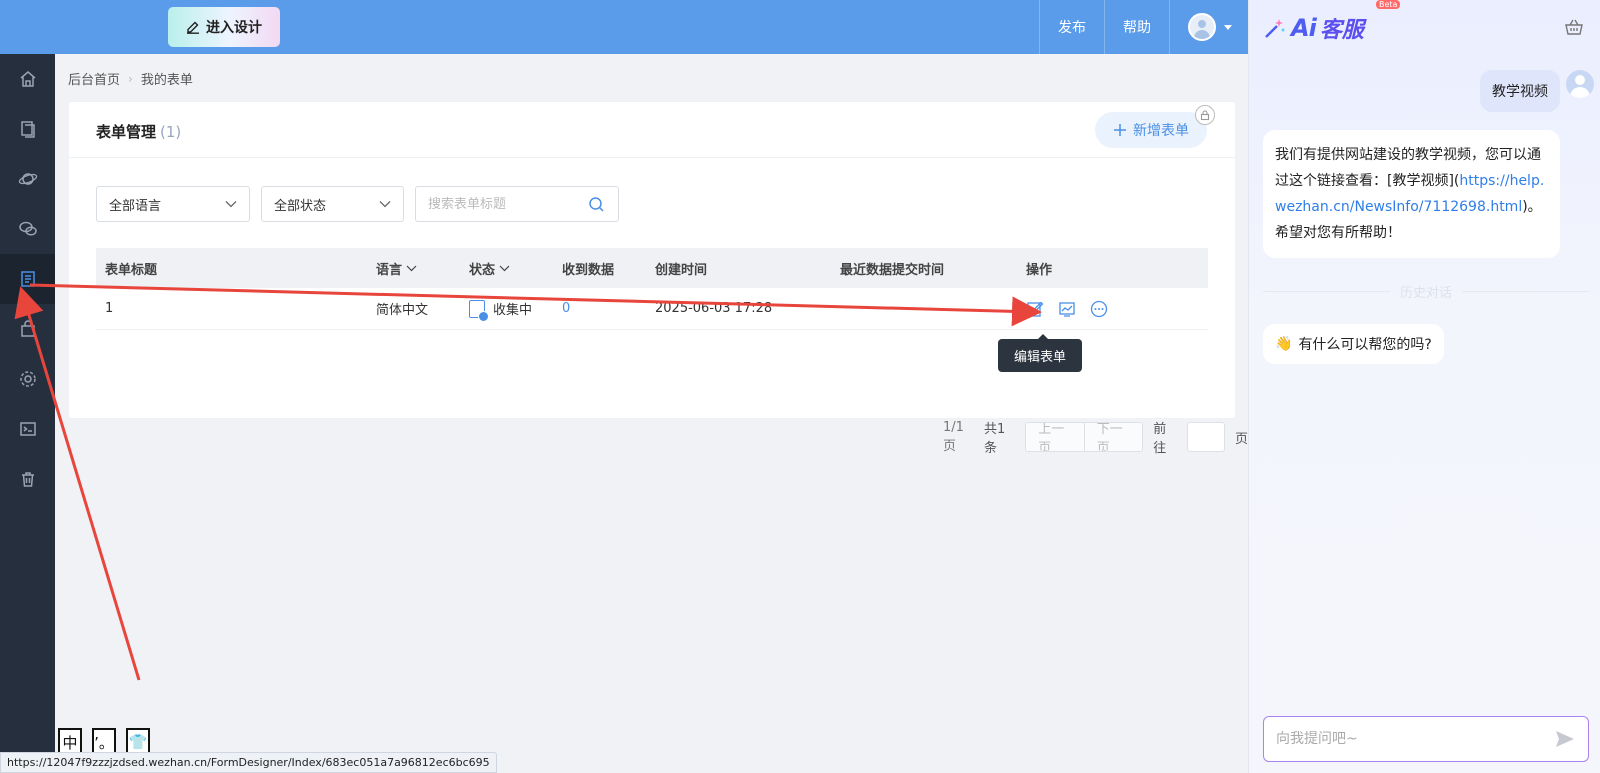 Image resolution: width=1600 pixels, height=773 pixels. I want to click on sidebar-item-trash, so click(27, 479).